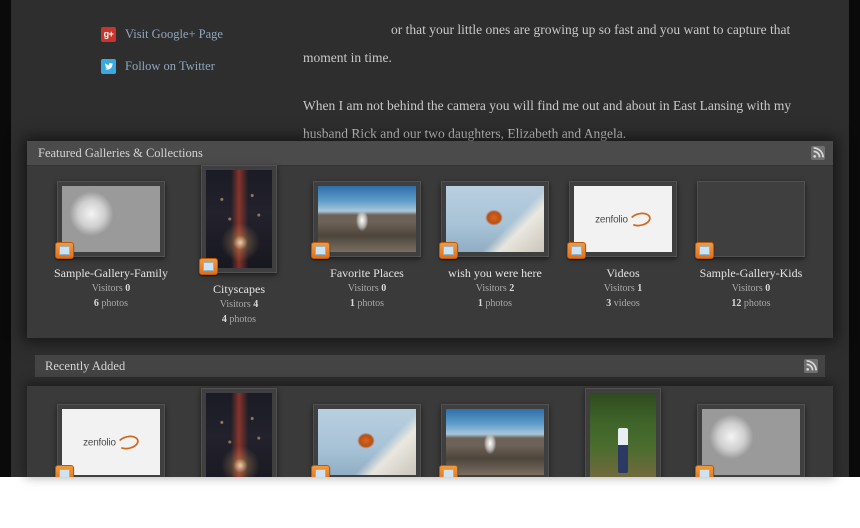  Describe the element at coordinates (495, 273) in the screenshot. I see `gallery-title: wish you were here` at that location.